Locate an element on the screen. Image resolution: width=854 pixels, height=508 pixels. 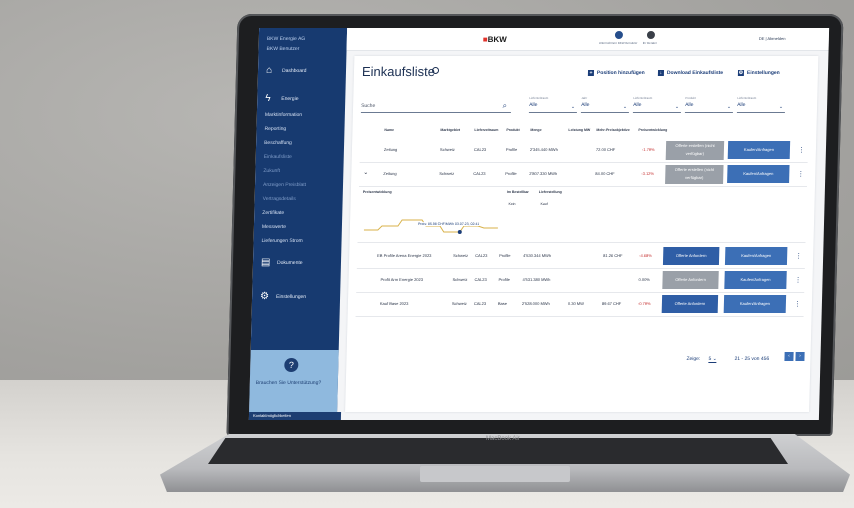
sidebar-sub-marktinformation: Marktinformation is located at coordinates (301, 115).